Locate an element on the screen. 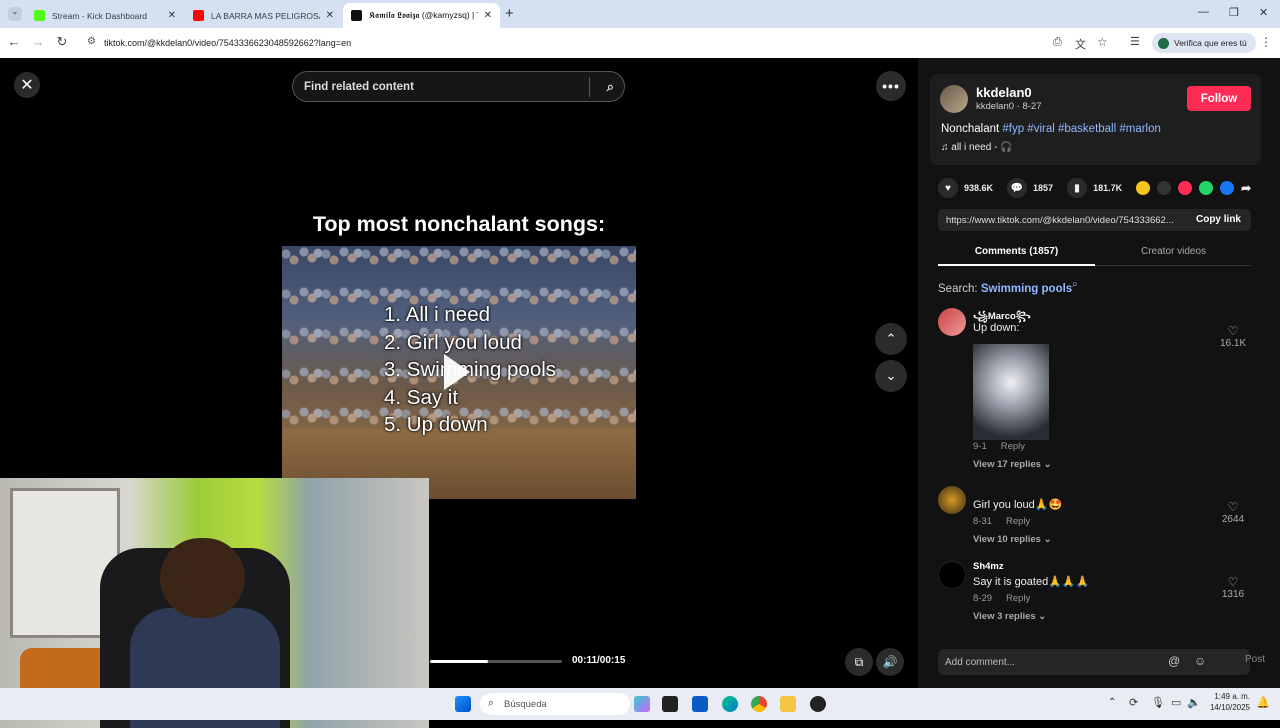  tab-kick-dashboard: Stream - Kick Dashboard ✕ is located at coordinates (105, 15).